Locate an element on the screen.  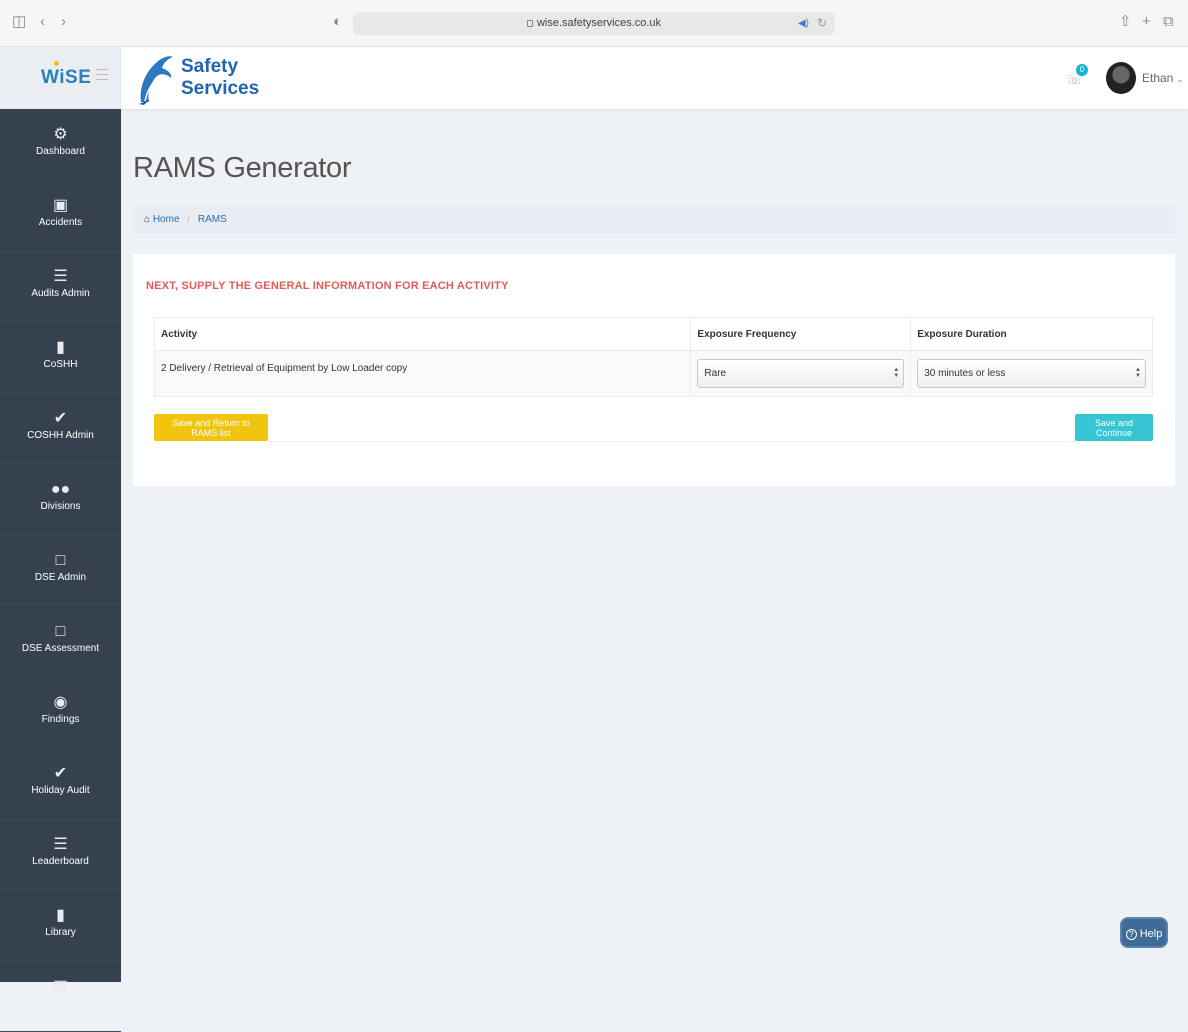
chevron-down-icon: ⌄ is located at coordinates (1180, 79).